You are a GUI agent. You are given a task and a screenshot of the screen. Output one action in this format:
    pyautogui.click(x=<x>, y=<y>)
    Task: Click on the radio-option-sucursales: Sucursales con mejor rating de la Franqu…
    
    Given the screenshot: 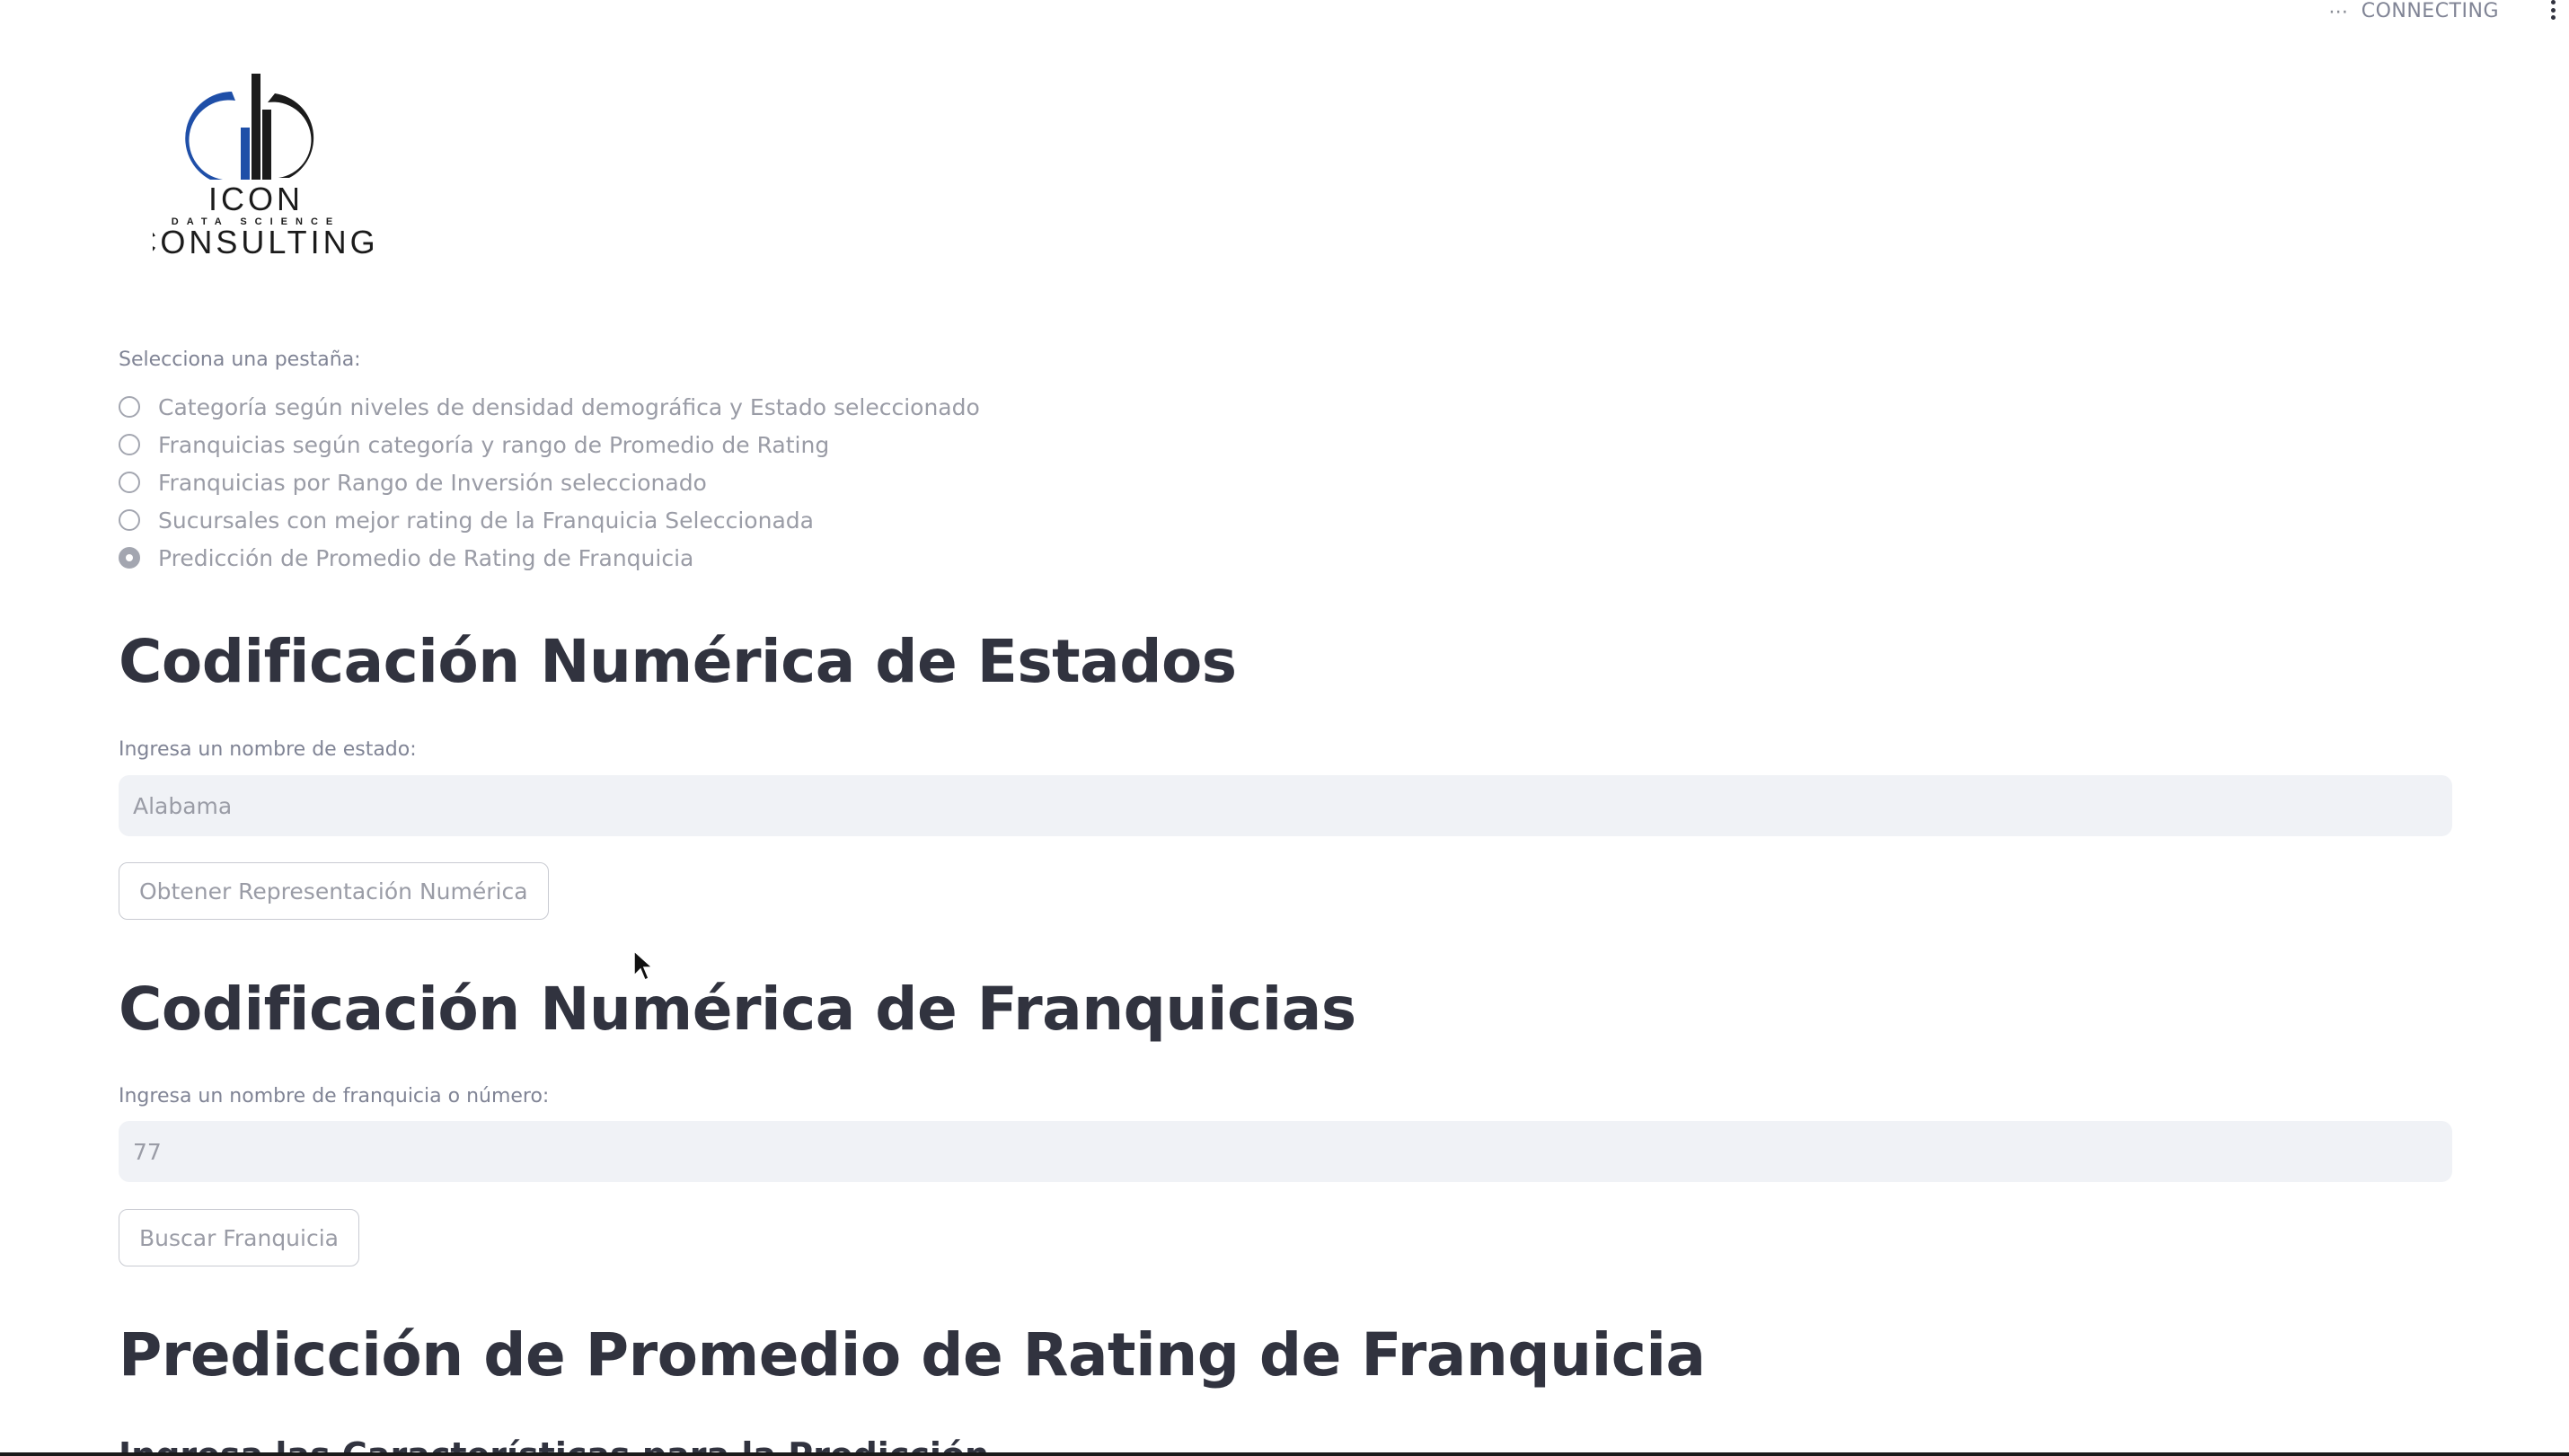 What is the action you would take?
    pyautogui.click(x=549, y=520)
    